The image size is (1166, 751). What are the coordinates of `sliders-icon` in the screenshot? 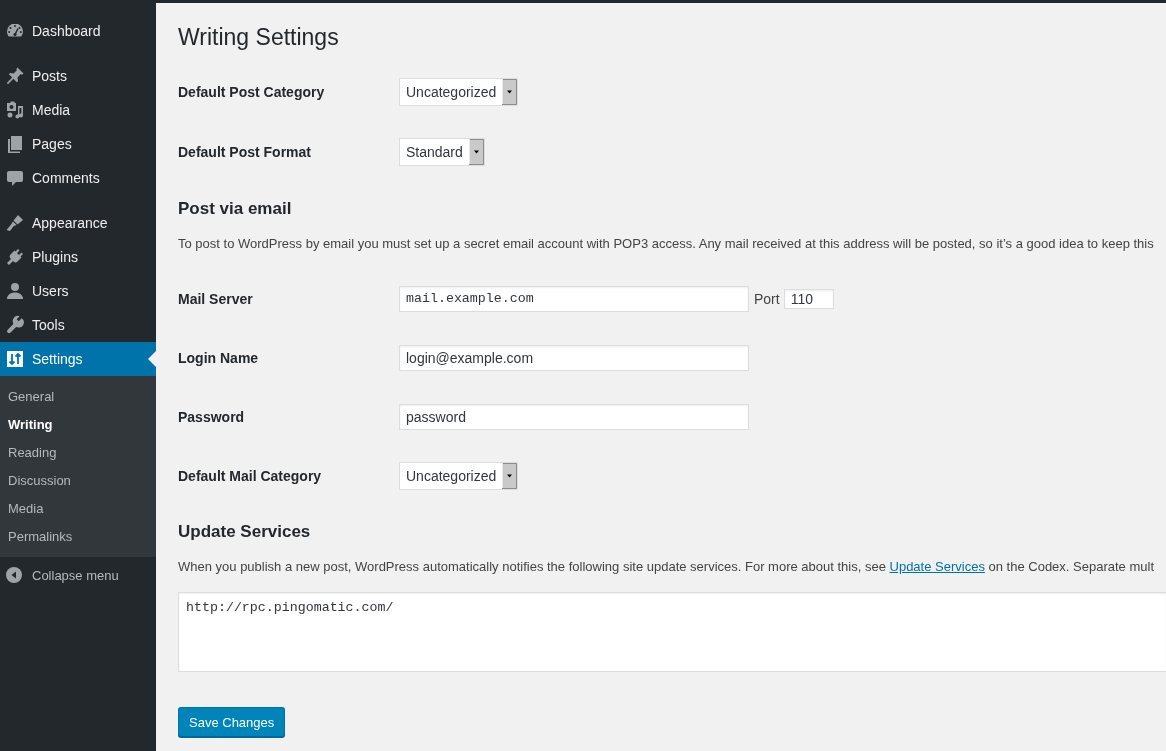 It's located at (15, 359).